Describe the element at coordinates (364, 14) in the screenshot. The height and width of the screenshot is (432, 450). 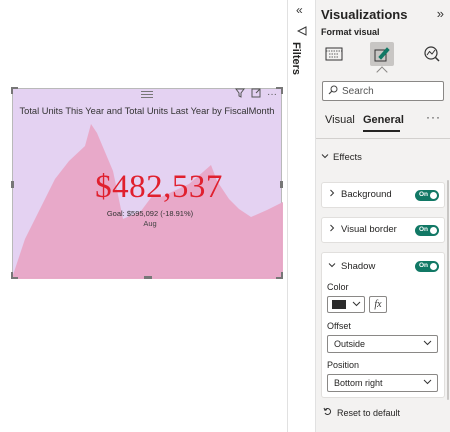
I see `pane-title: Visualizations` at that location.